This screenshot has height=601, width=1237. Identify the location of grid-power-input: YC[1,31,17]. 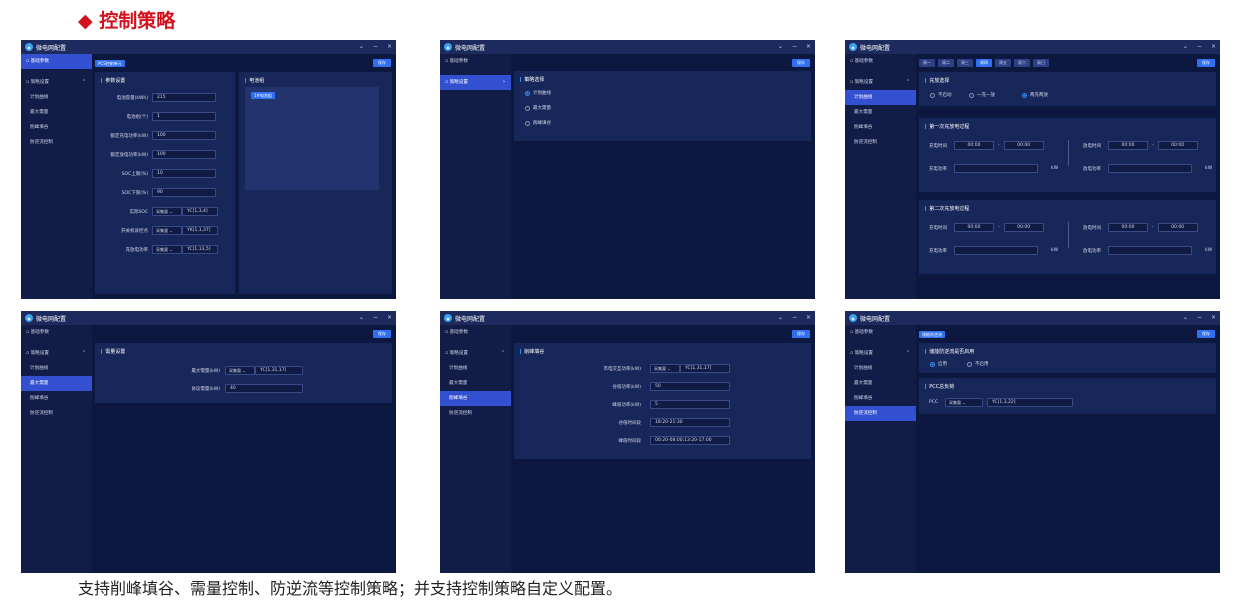
(705, 368).